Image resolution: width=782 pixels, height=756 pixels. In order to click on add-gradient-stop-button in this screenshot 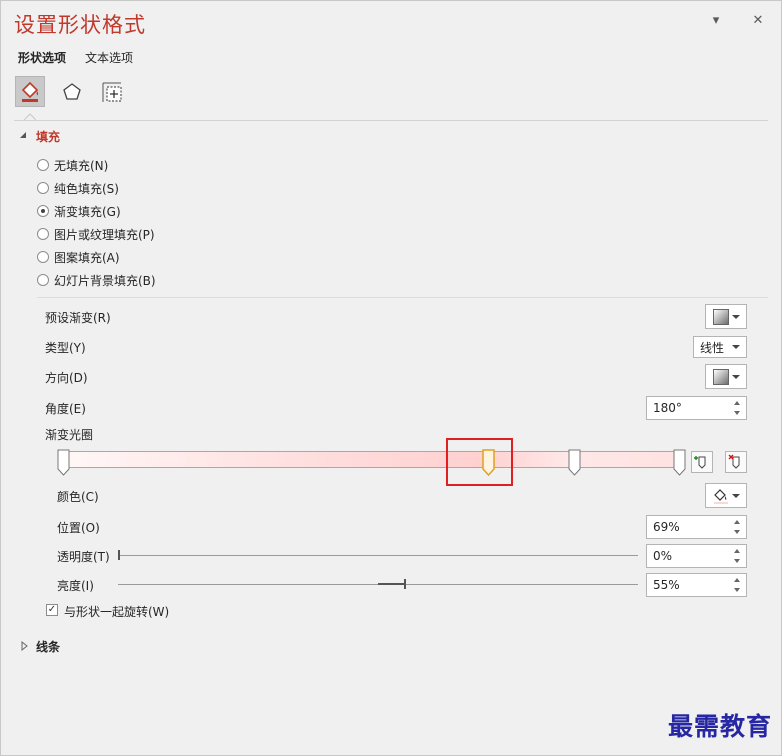, I will do `click(702, 462)`.